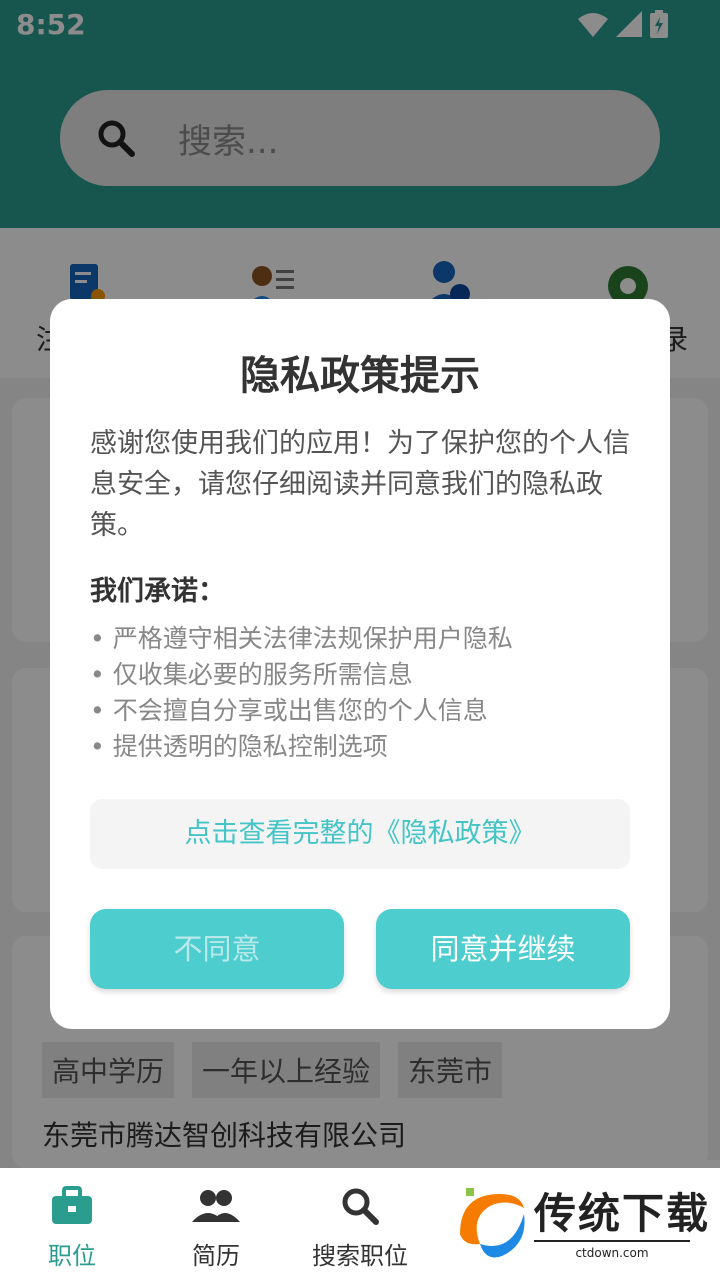 The width and height of the screenshot is (720, 1280). What do you see at coordinates (503, 949) in the screenshot?
I see `agree-button: 同意并继续` at bounding box center [503, 949].